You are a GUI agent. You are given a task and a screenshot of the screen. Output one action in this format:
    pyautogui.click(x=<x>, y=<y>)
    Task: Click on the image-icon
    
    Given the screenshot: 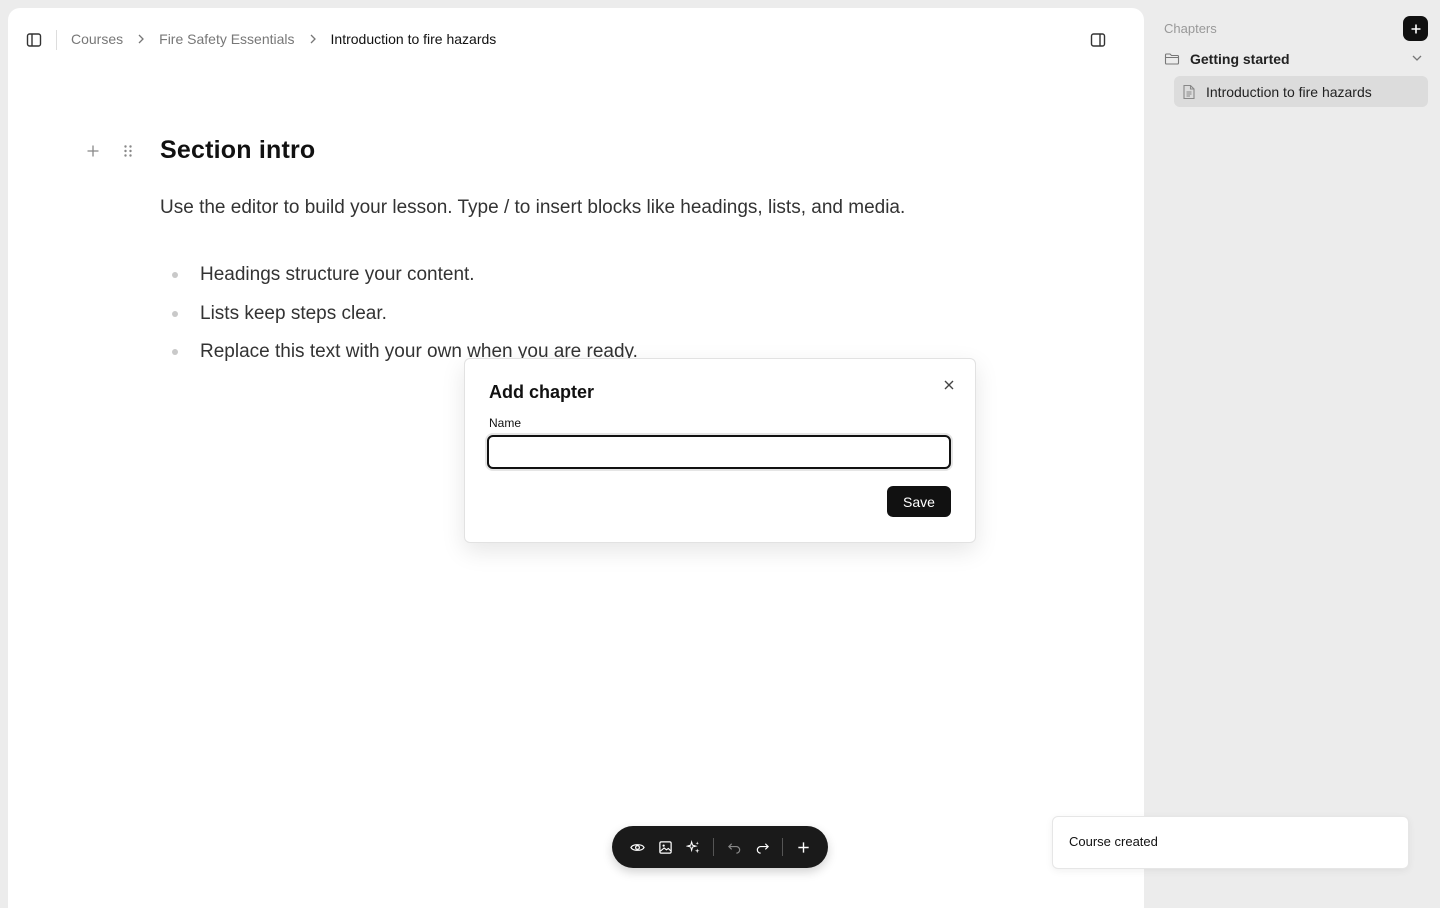 What is the action you would take?
    pyautogui.click(x=665, y=847)
    